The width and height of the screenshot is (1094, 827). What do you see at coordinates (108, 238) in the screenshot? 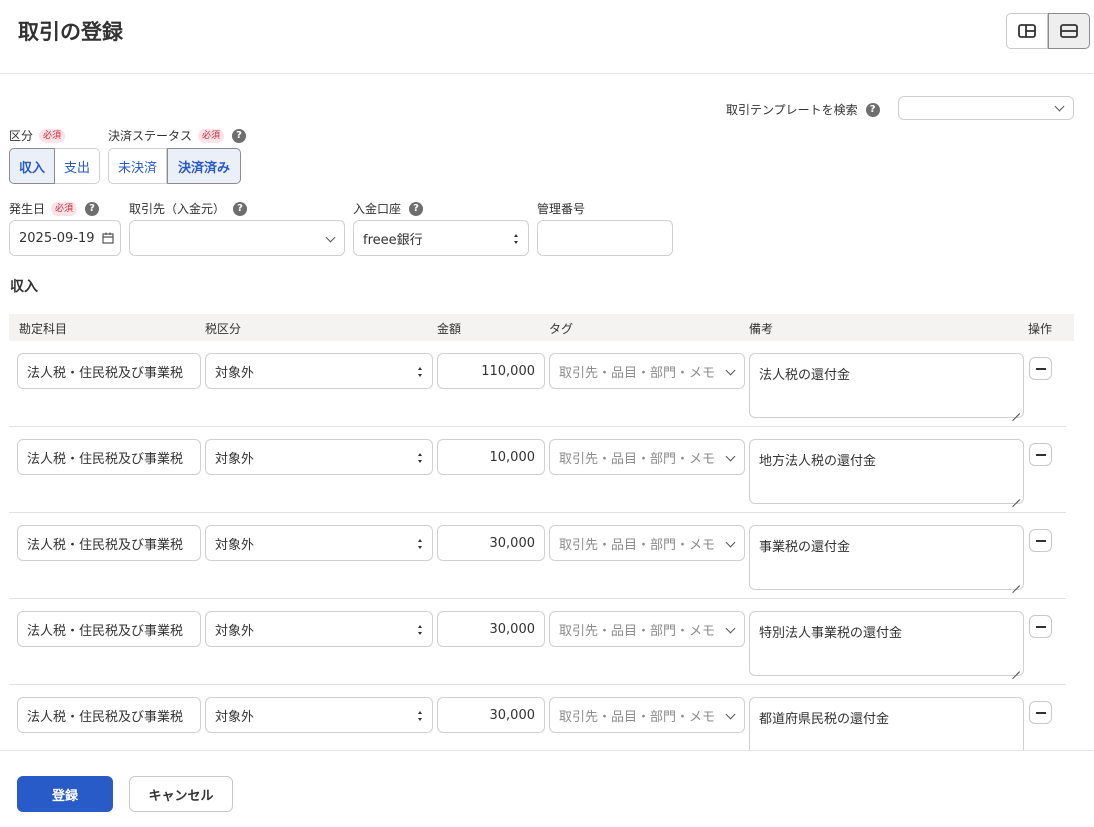
I see `calendar-icon` at bounding box center [108, 238].